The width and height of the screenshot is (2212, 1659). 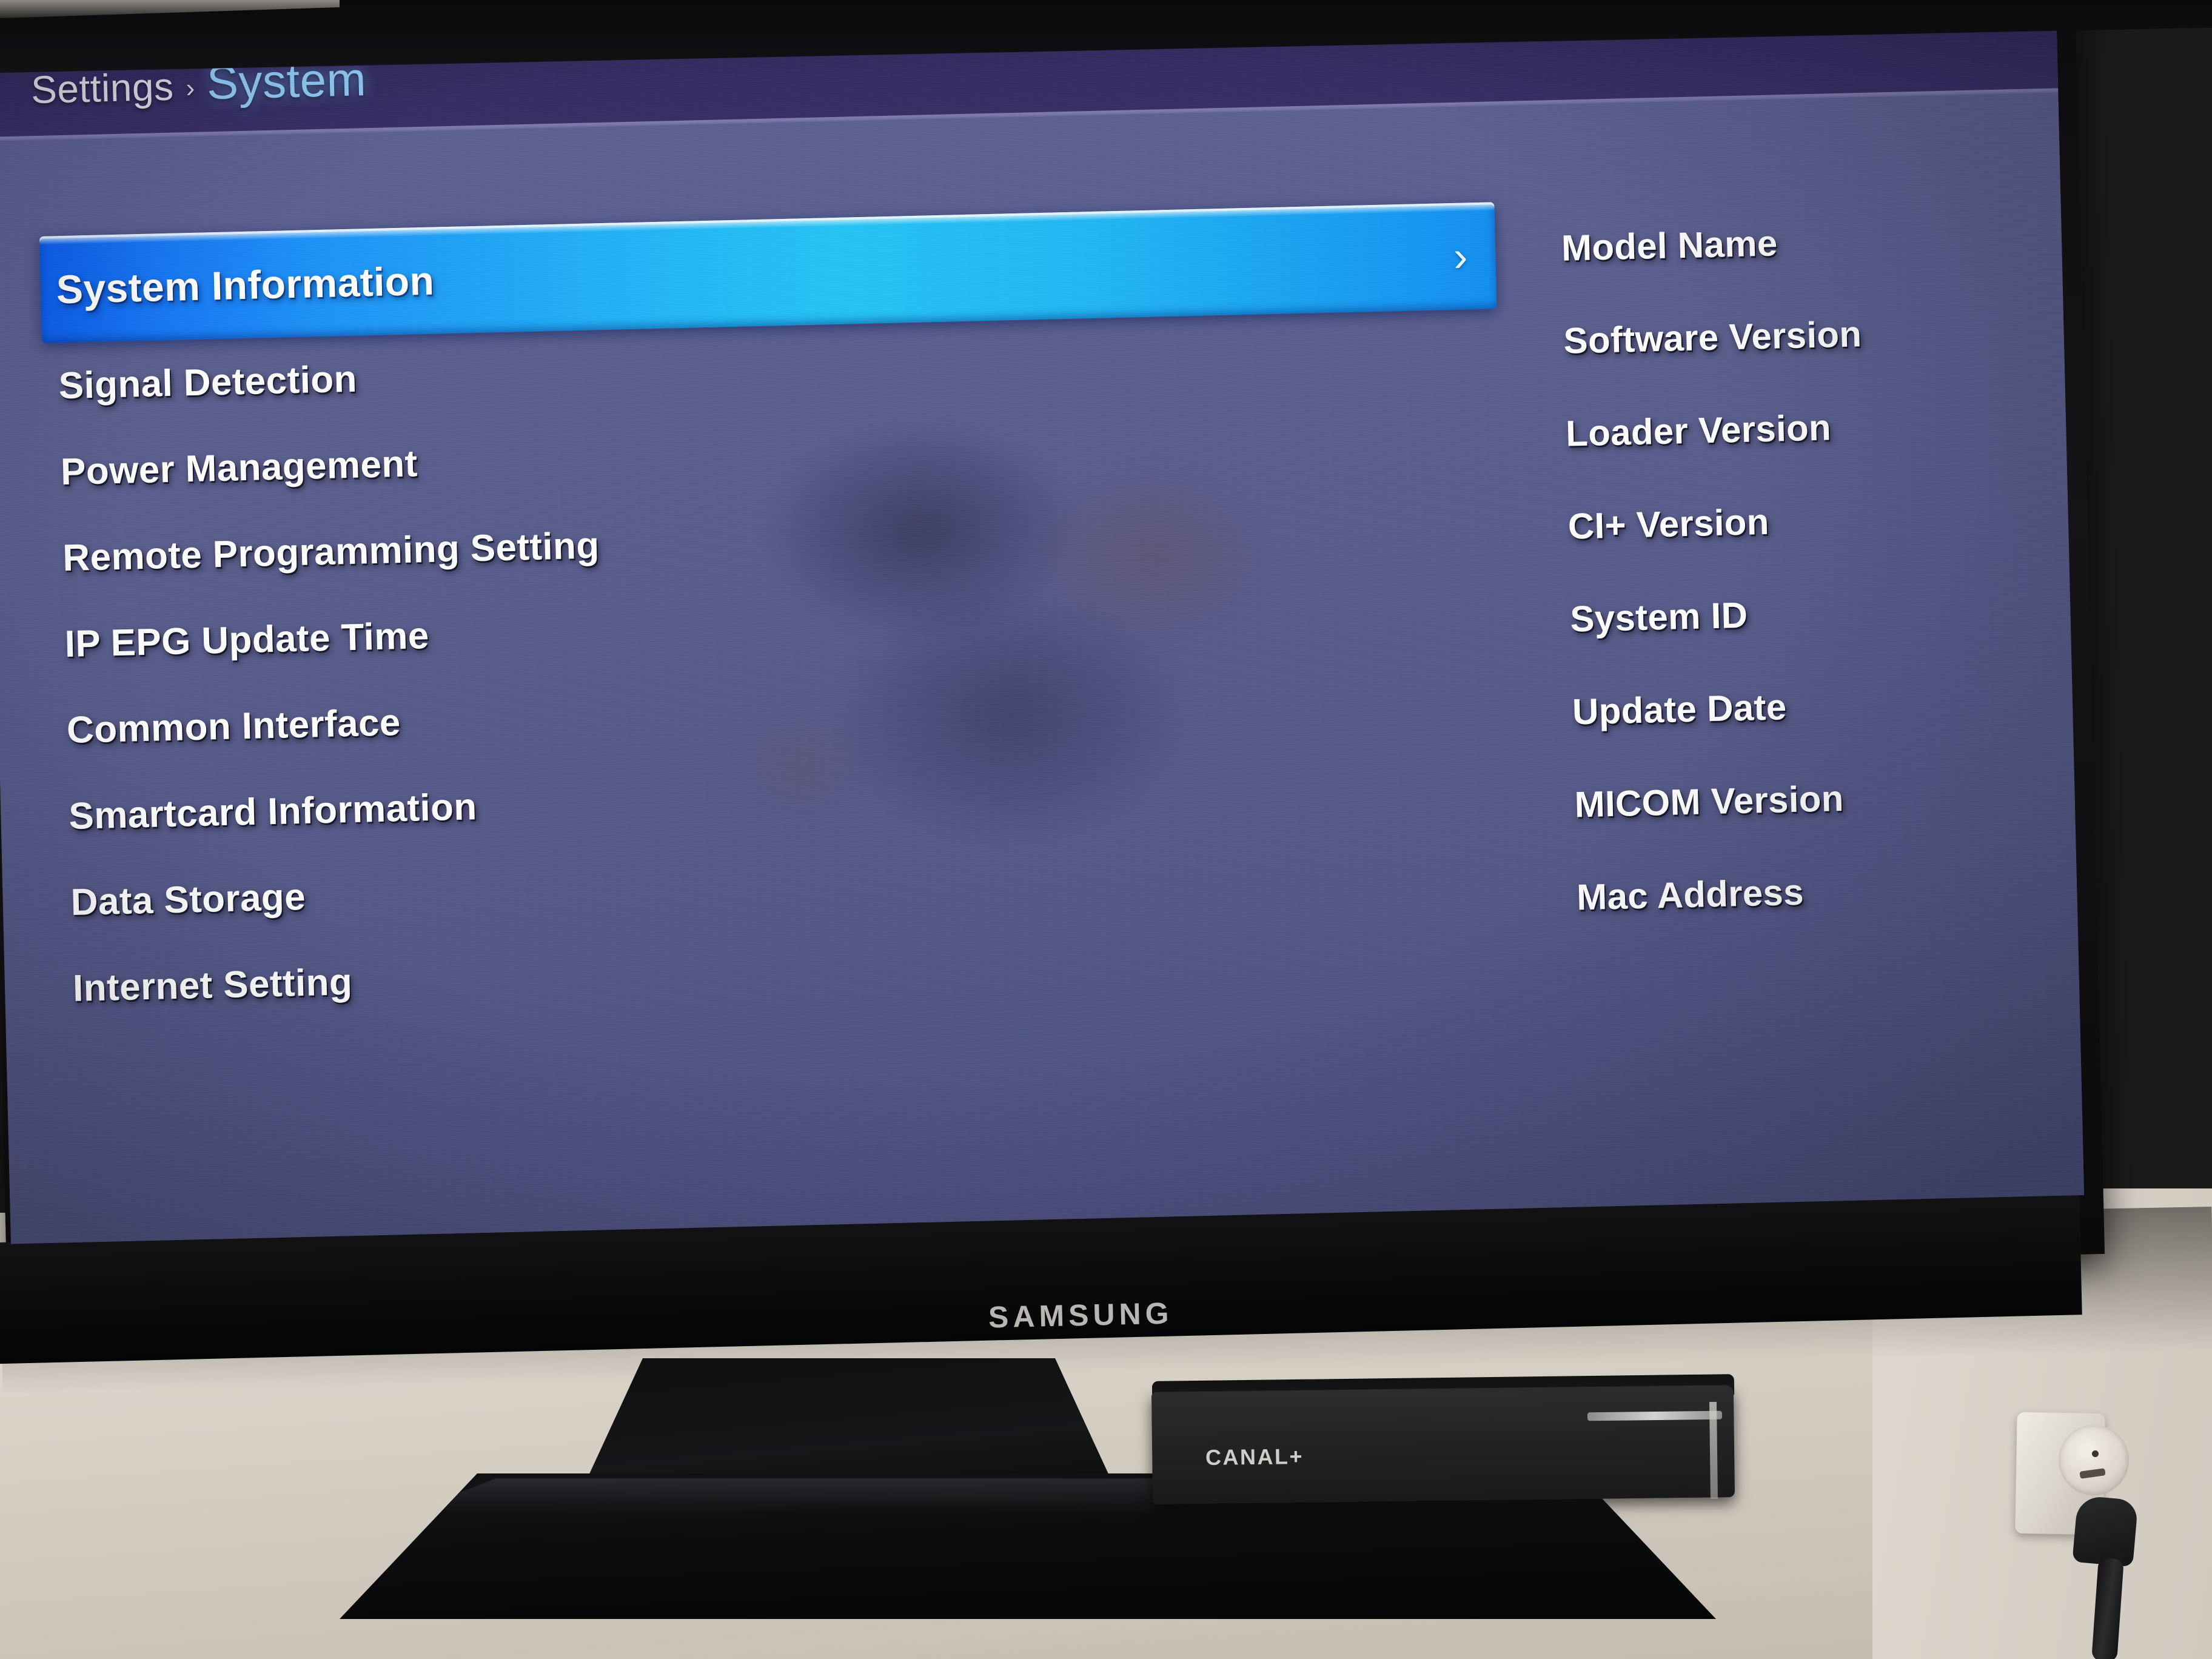 What do you see at coordinates (2105, 1531) in the screenshot?
I see `power-plug` at bounding box center [2105, 1531].